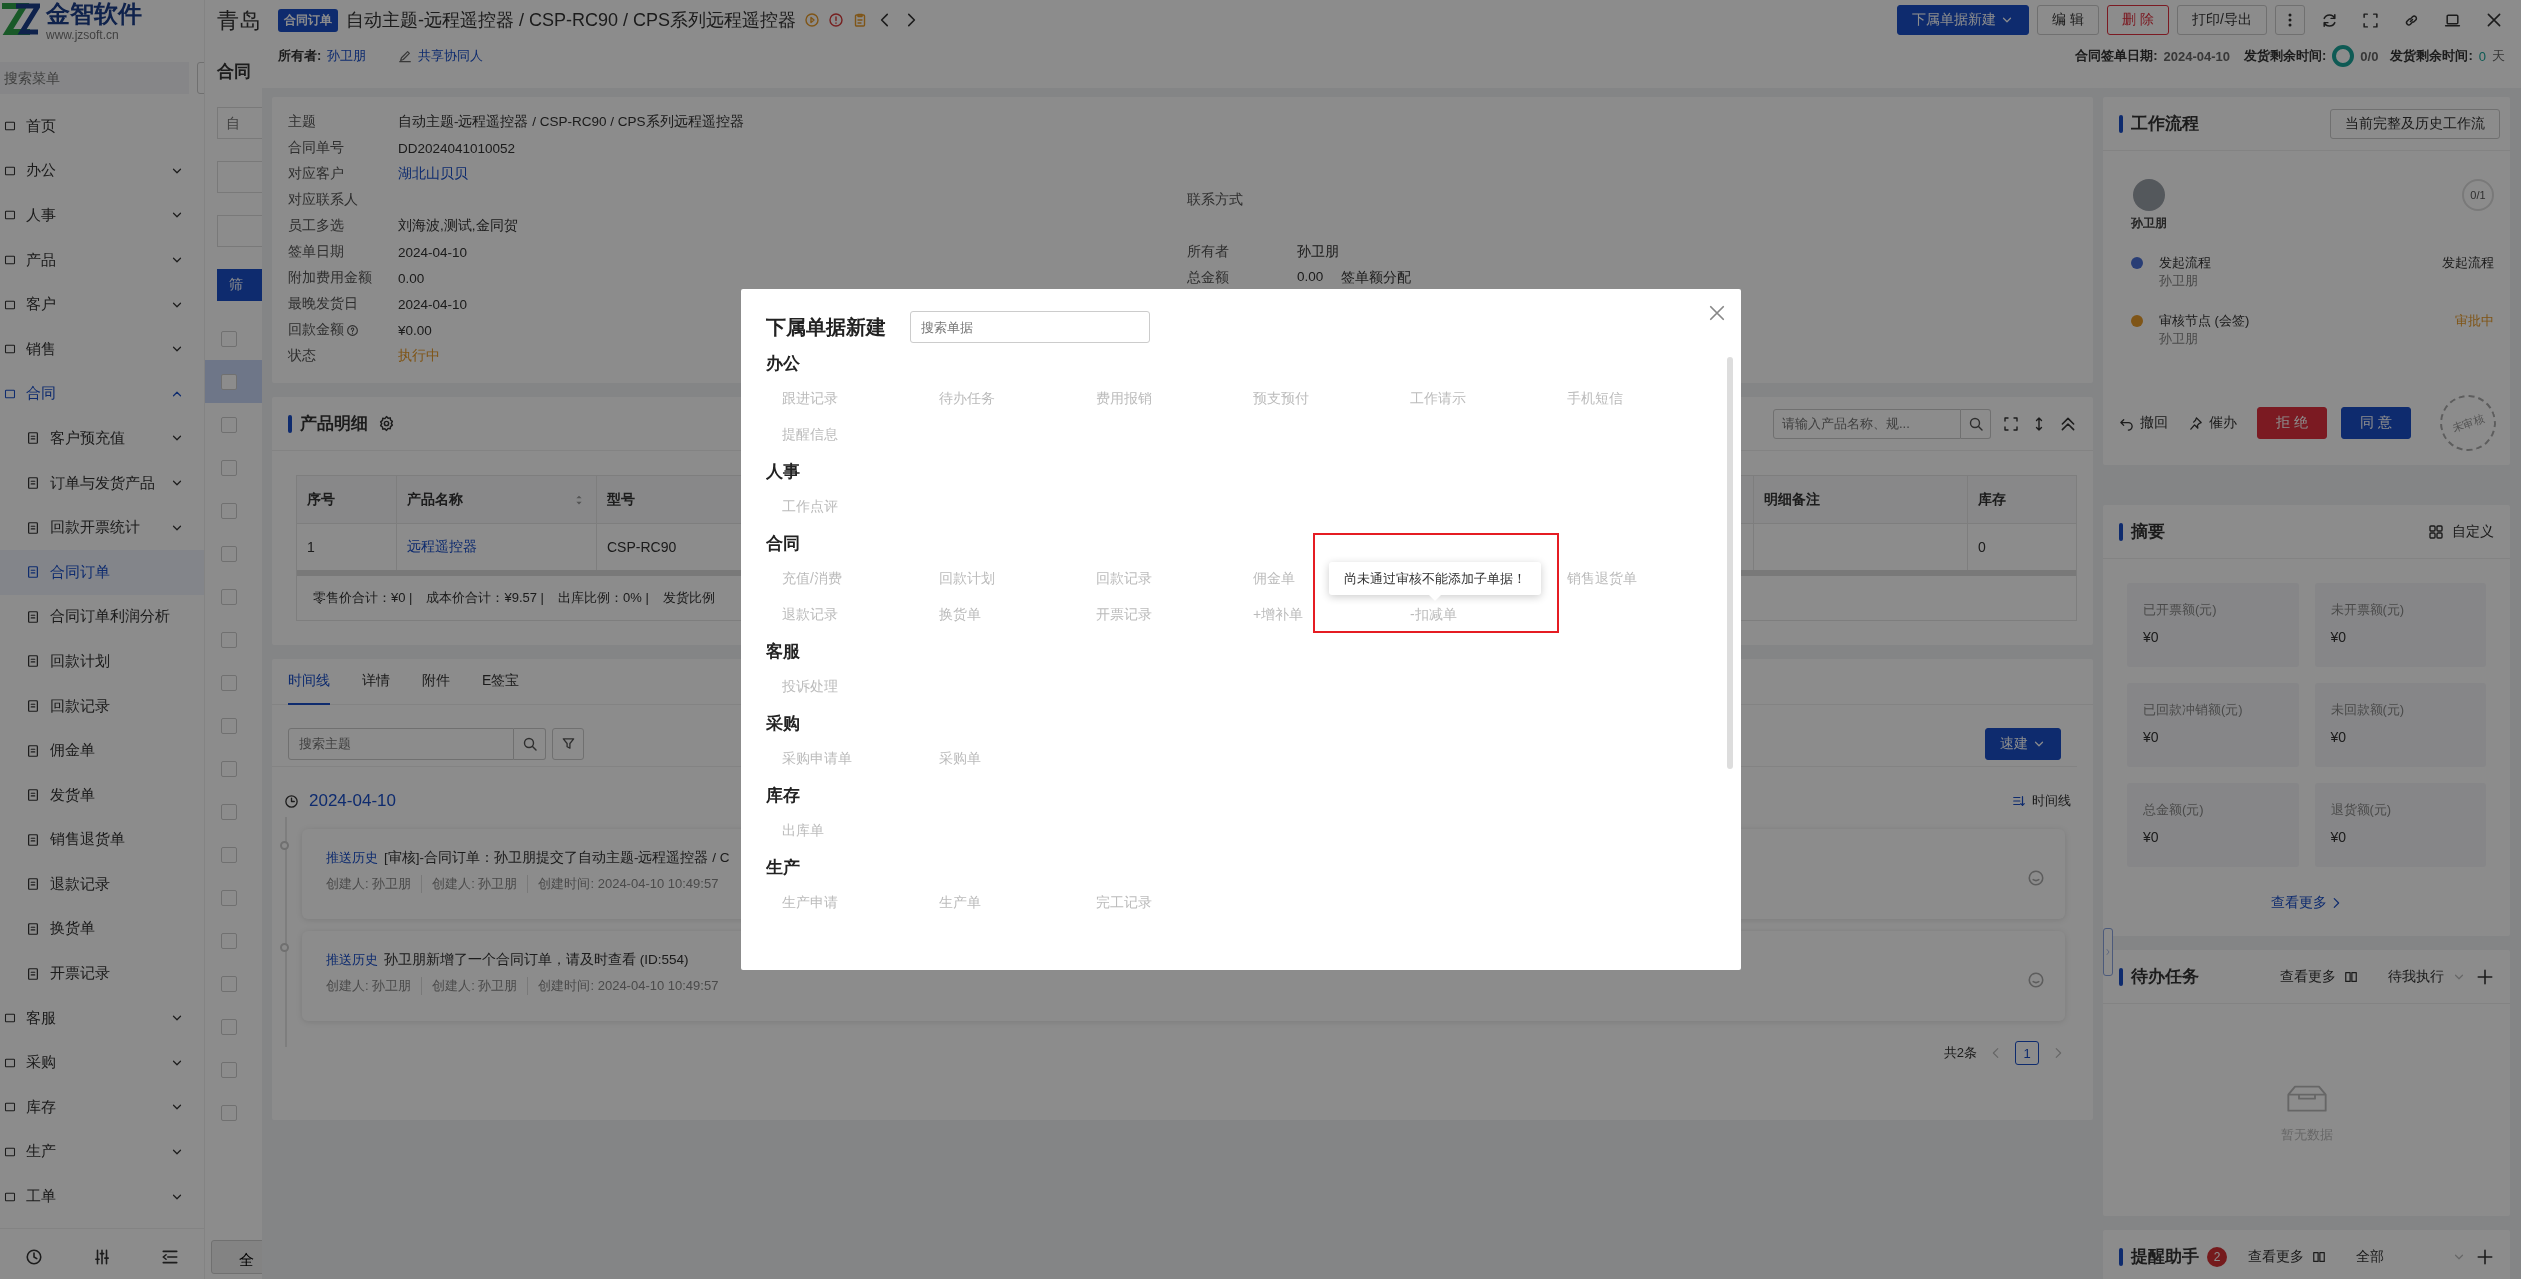 Image resolution: width=2521 pixels, height=1279 pixels. Describe the element at coordinates (34, 1256) in the screenshot. I see `clock-icon` at that location.